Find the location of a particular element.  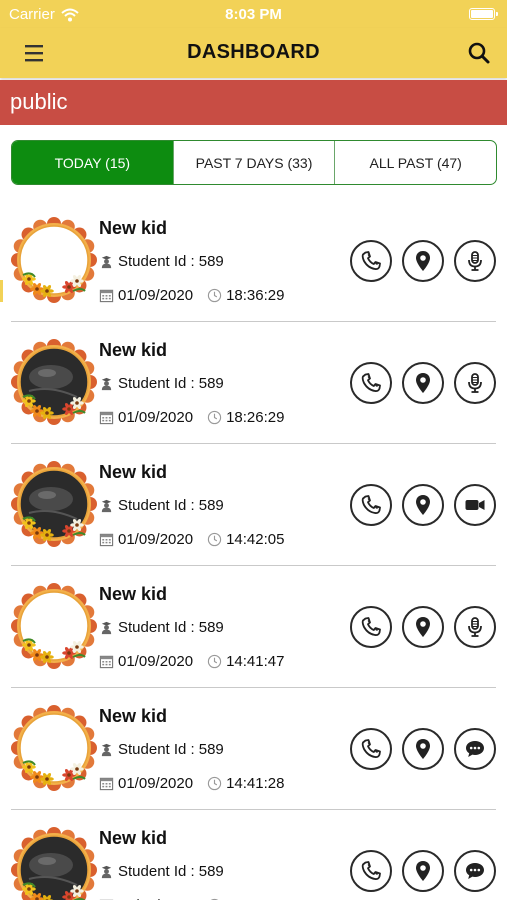

battery-icon is located at coordinates (483, 14).